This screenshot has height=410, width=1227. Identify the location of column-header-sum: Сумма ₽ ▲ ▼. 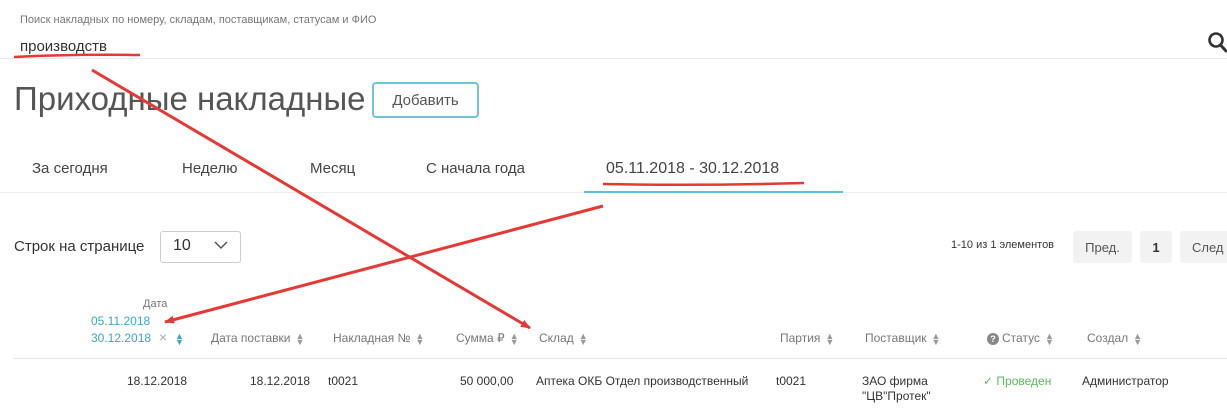
(487, 338).